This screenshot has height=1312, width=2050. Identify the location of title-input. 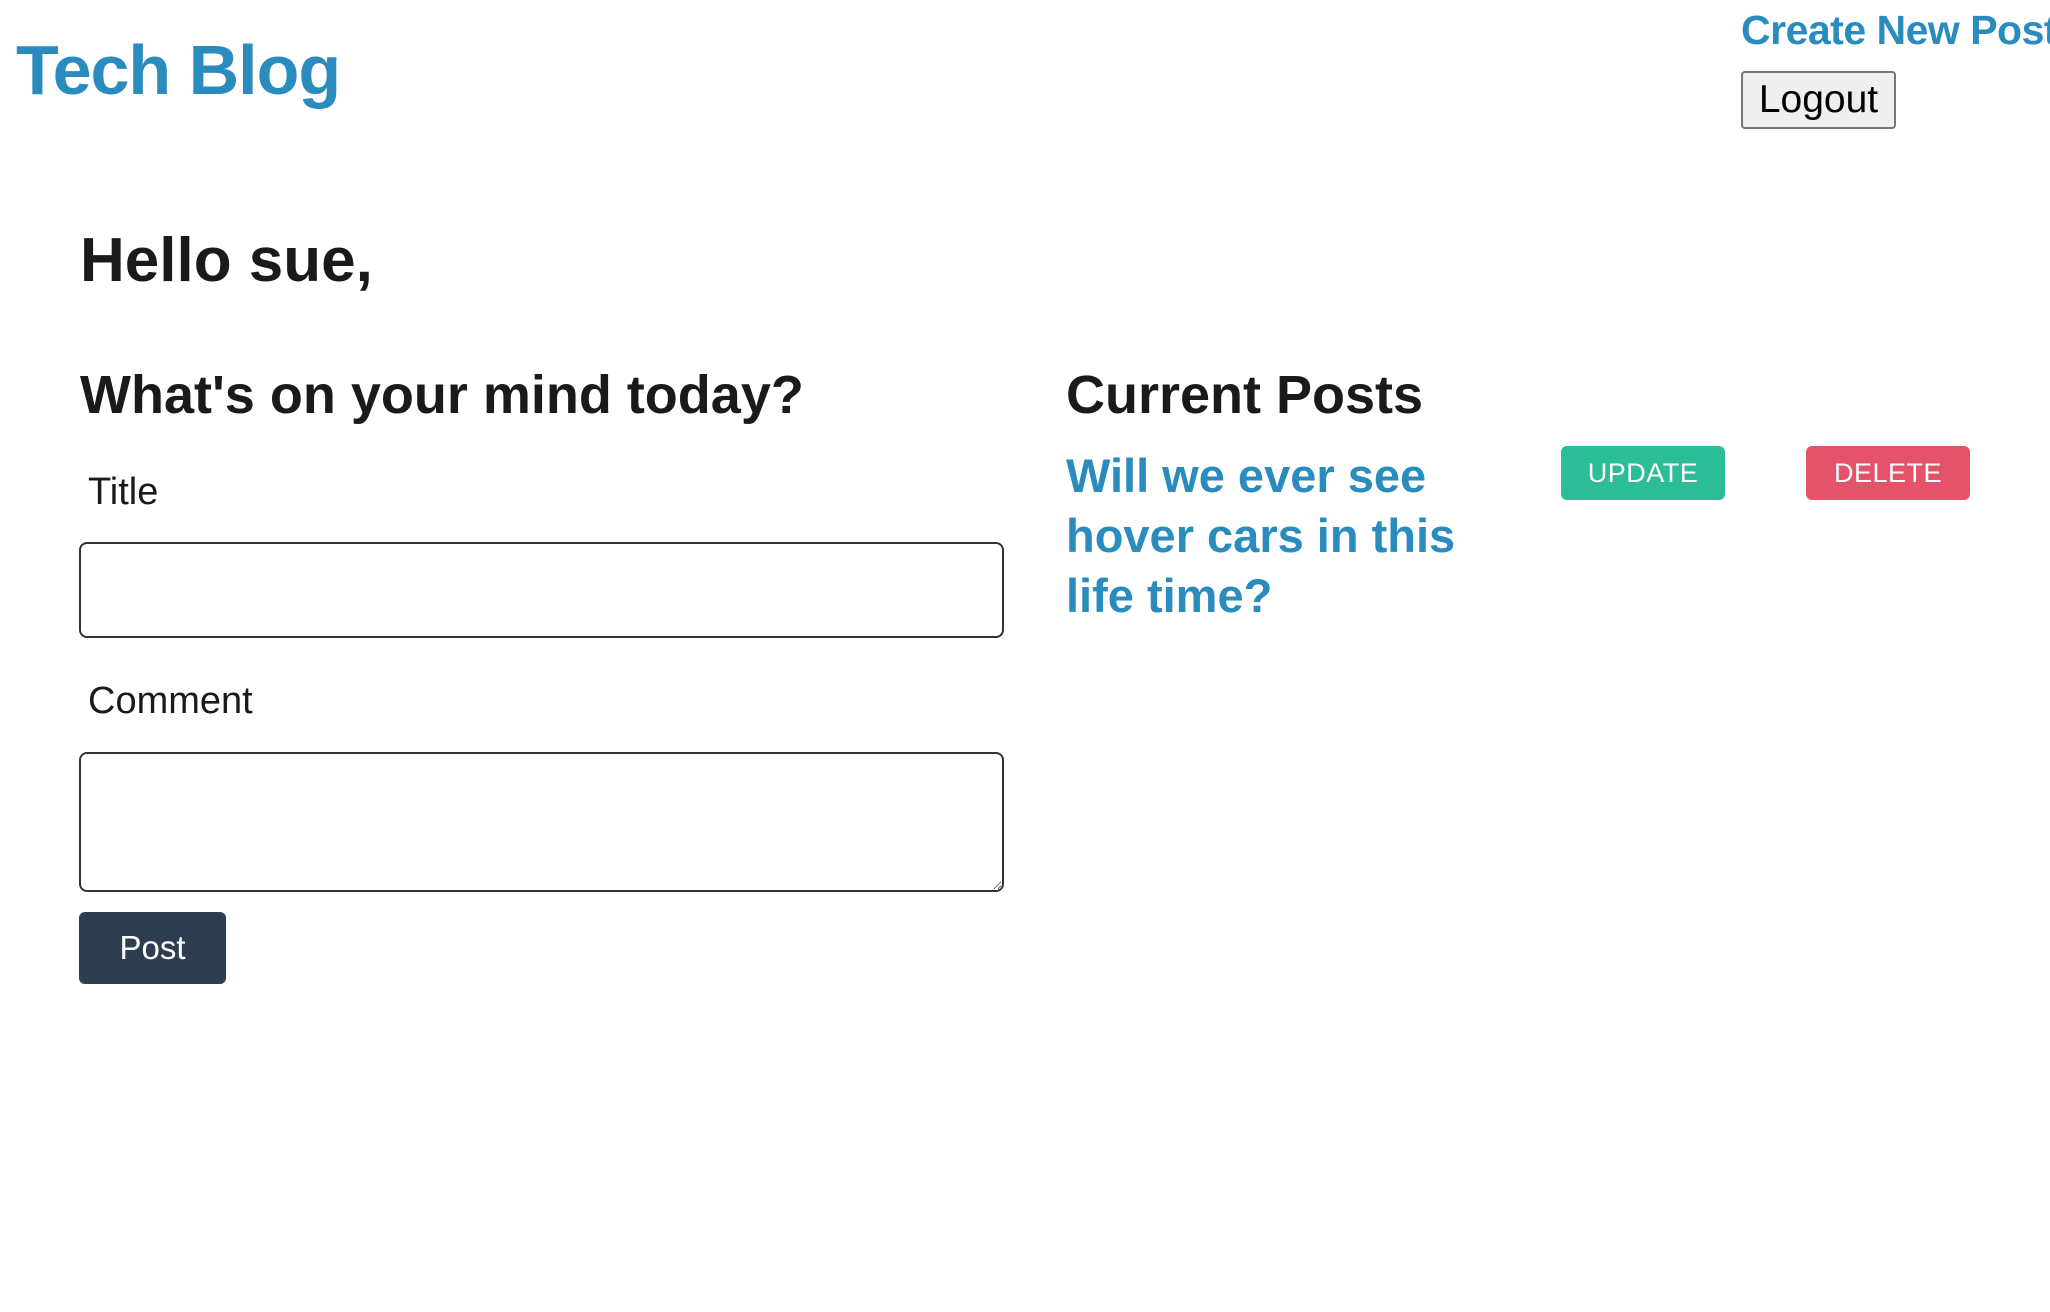
(541, 590).